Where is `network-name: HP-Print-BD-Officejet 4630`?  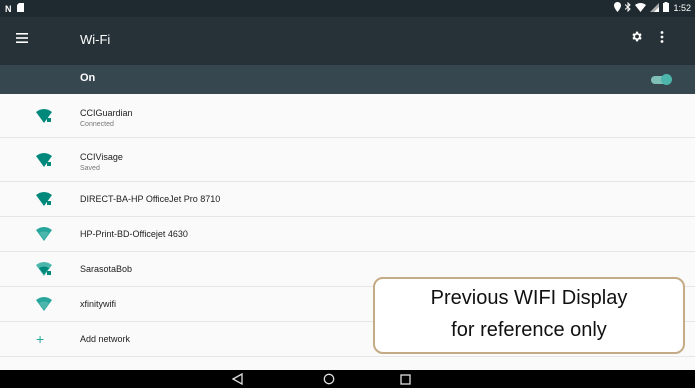
network-name: HP-Print-BD-Officejet 4630 is located at coordinates (134, 234).